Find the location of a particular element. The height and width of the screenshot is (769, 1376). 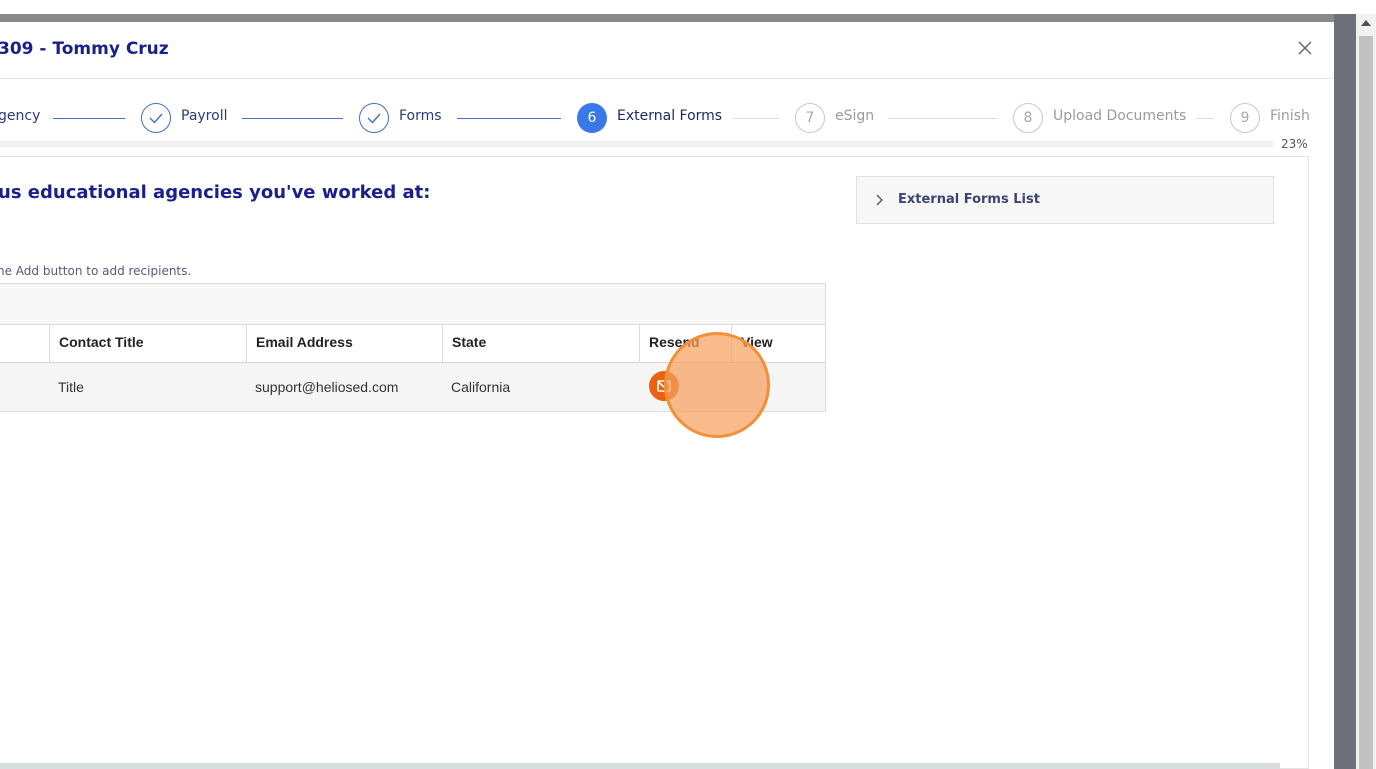

step-forms-check-icon is located at coordinates (374, 118).